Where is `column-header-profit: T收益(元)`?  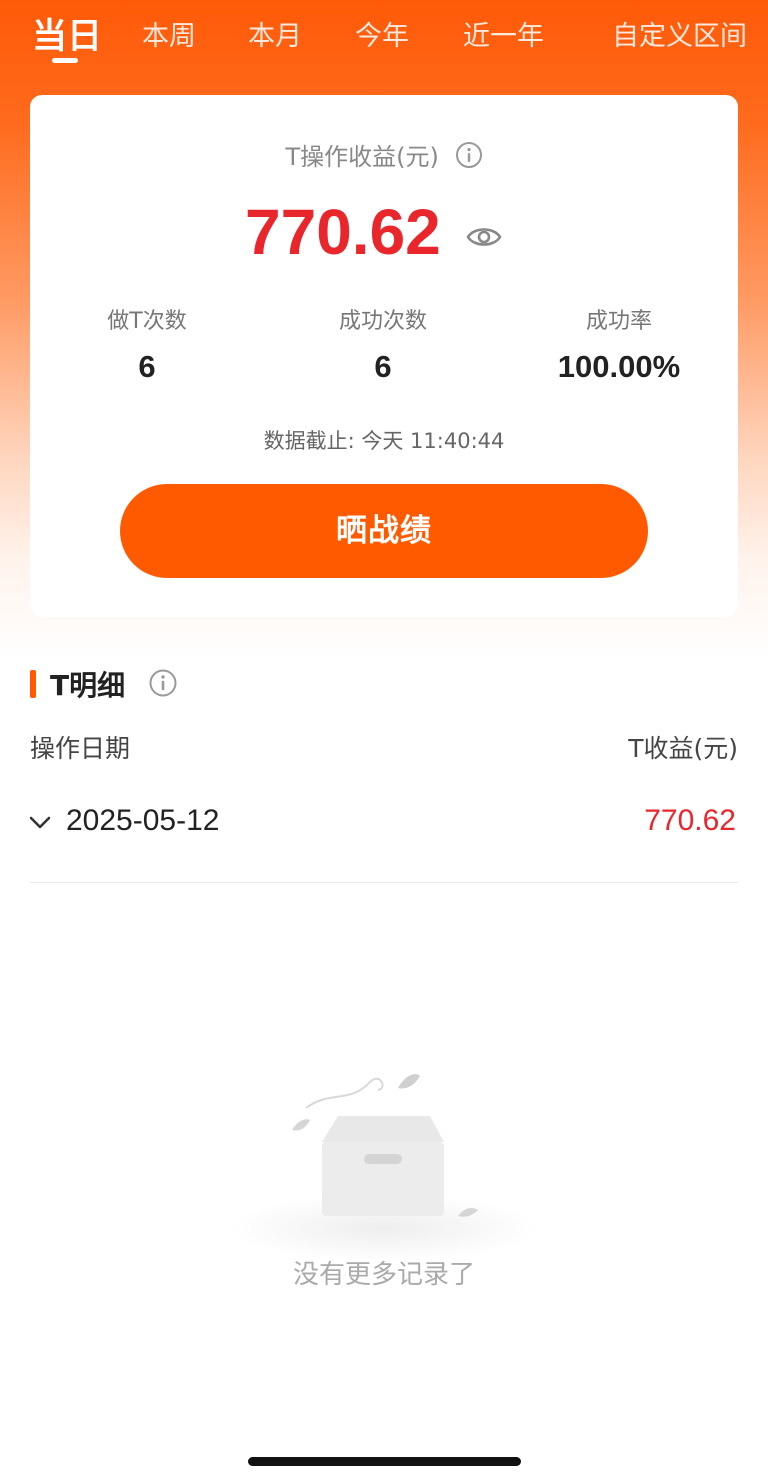
column-header-profit: T收益(元) is located at coordinates (683, 748).